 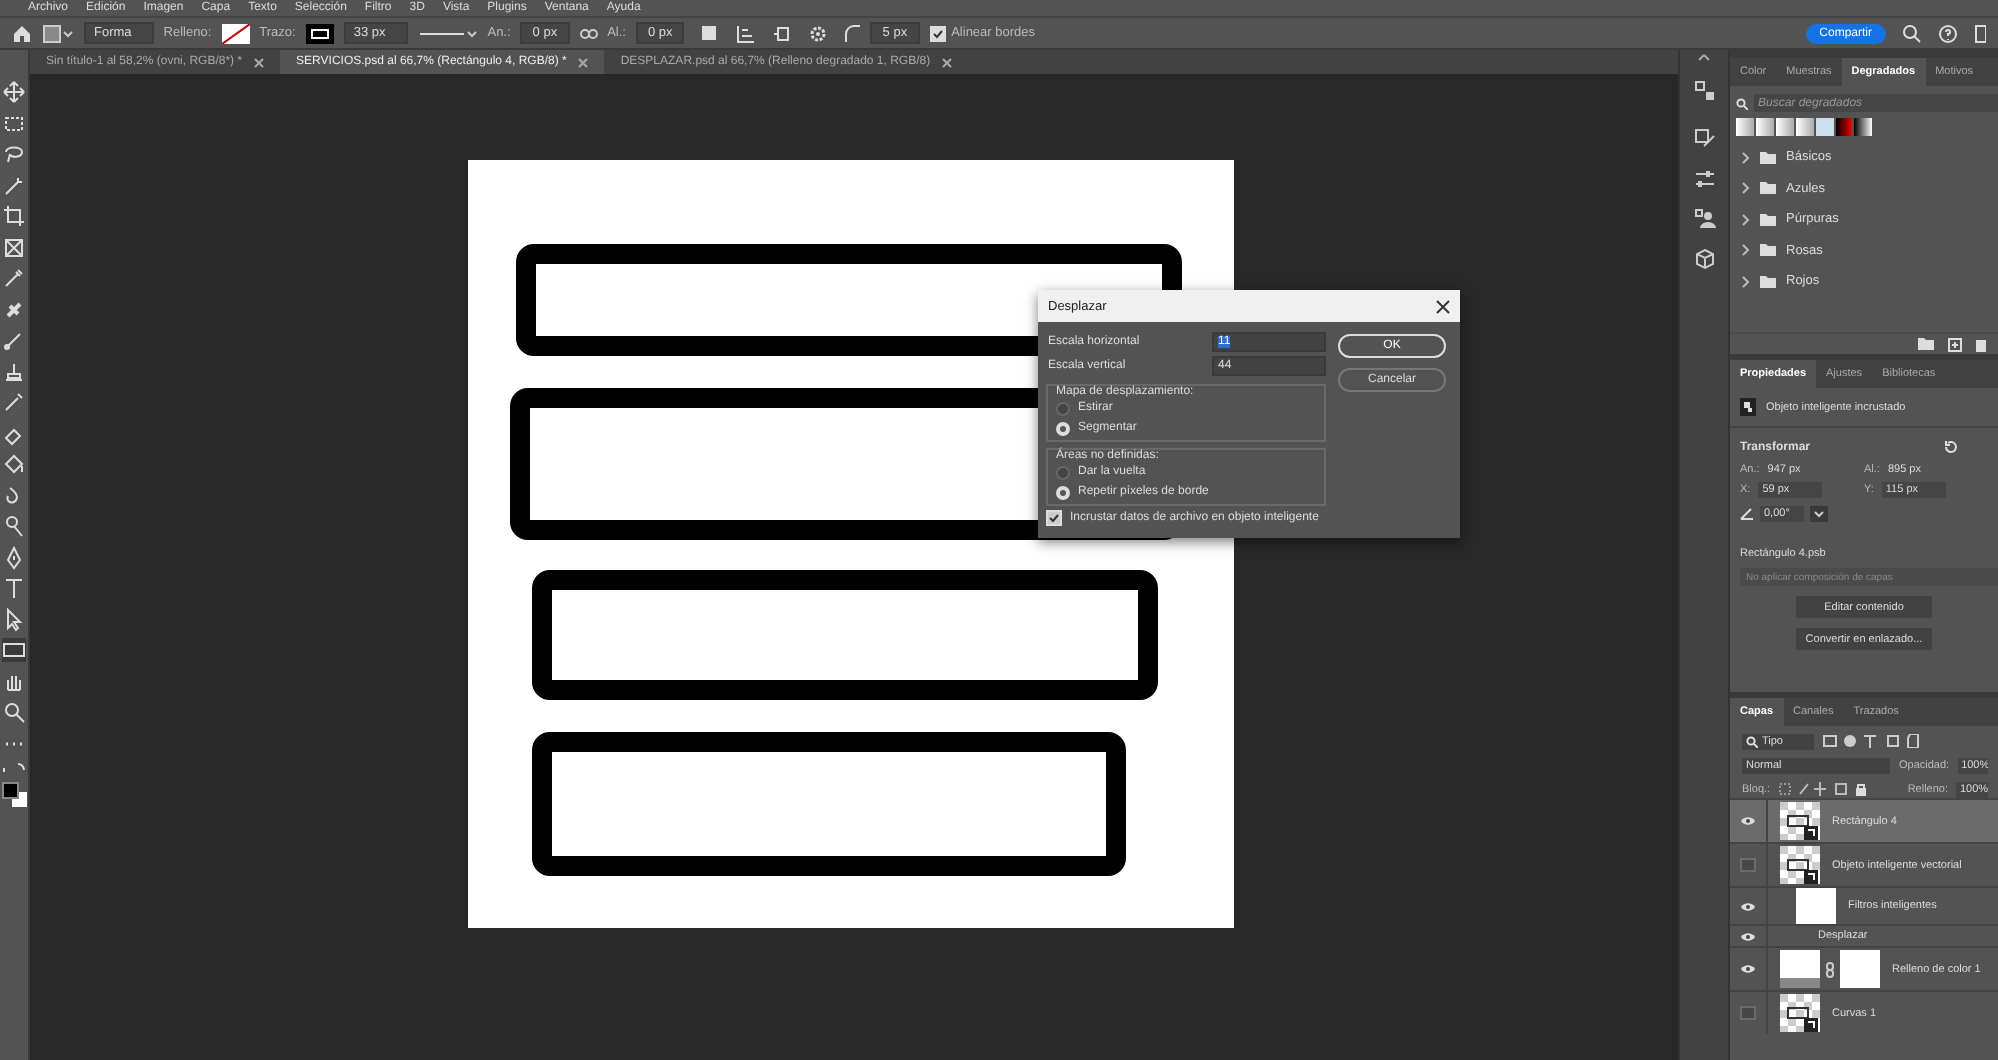 What do you see at coordinates (14, 340) in the screenshot?
I see `brush-icon` at bounding box center [14, 340].